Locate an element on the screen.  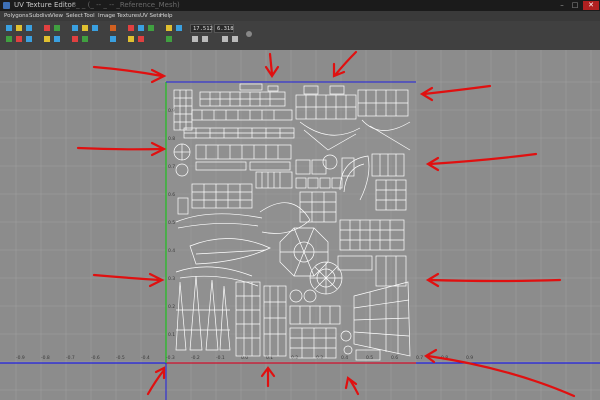
u-axis-tick-label: -0.4 is located at coordinates (145, 358).